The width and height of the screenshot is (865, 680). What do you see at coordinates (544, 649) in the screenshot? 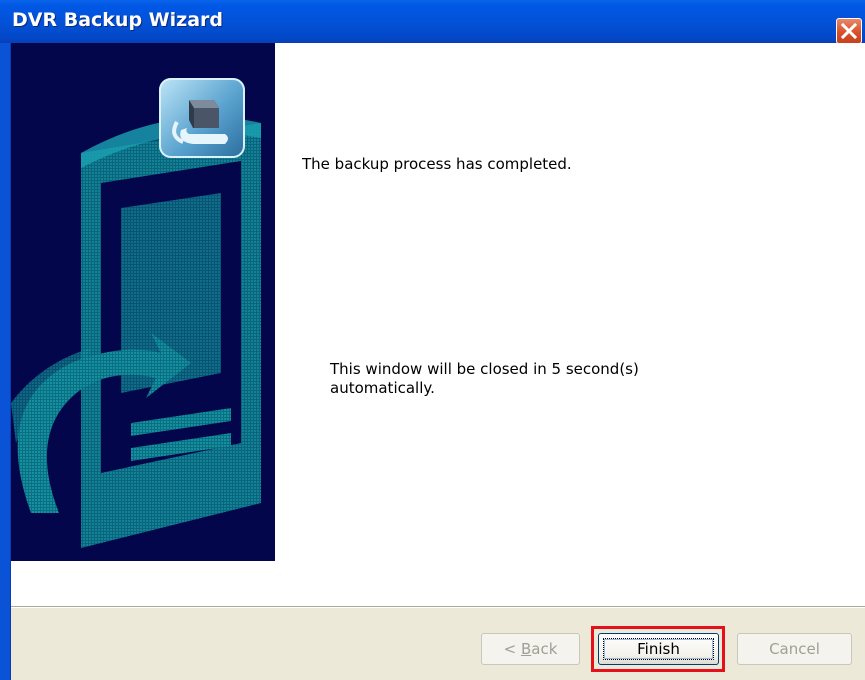
I see `back-button-label-rest: ack` at bounding box center [544, 649].